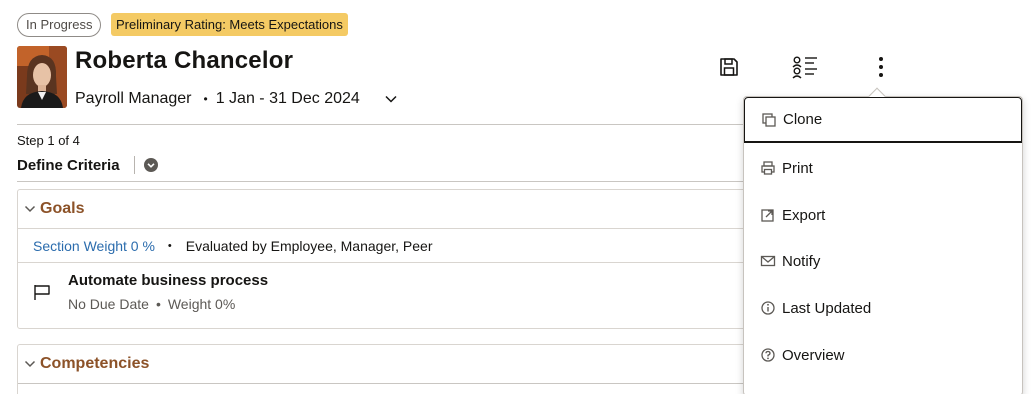 This screenshot has width=1034, height=394. Describe the element at coordinates (68, 165) in the screenshot. I see `step-title-text: Define Criteria` at that location.